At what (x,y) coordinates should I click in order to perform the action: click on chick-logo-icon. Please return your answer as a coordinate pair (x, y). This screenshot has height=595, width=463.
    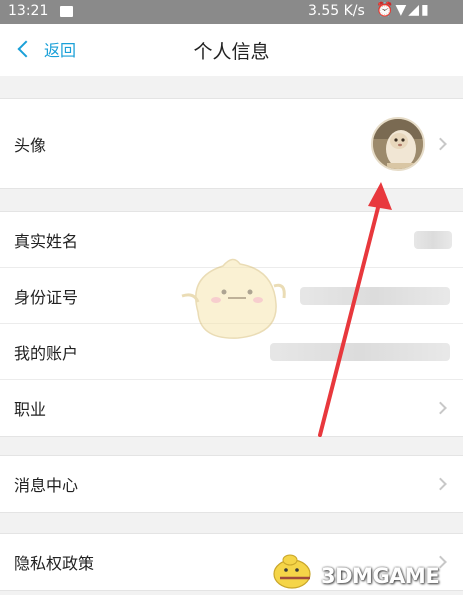
    Looking at the image, I should click on (292, 571).